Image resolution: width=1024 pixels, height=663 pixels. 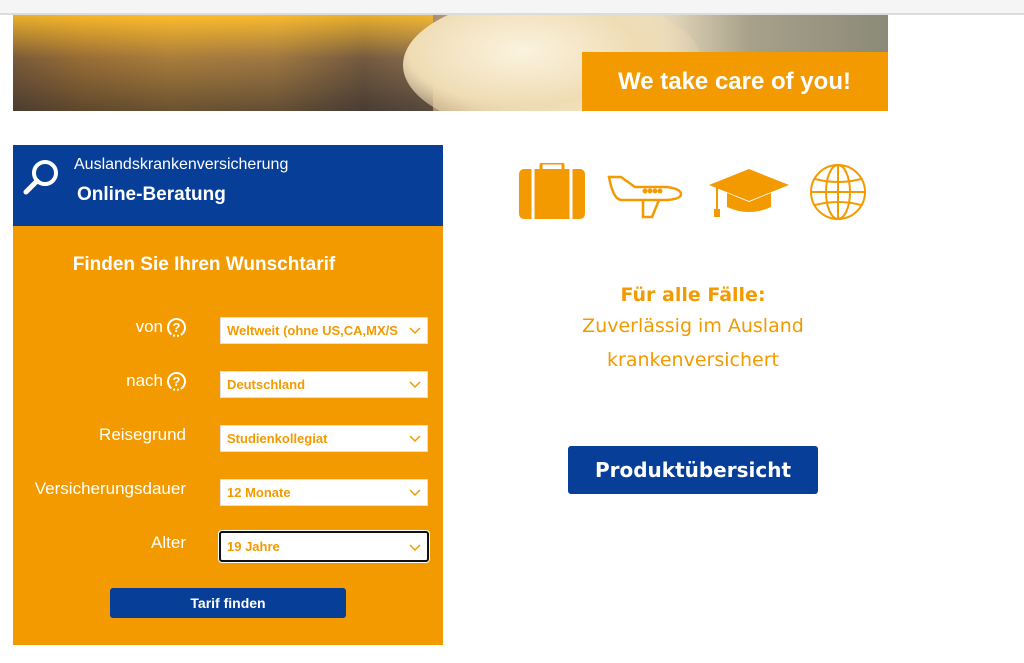 I want to click on product-overview-button: Produktübersicht, so click(x=693, y=470).